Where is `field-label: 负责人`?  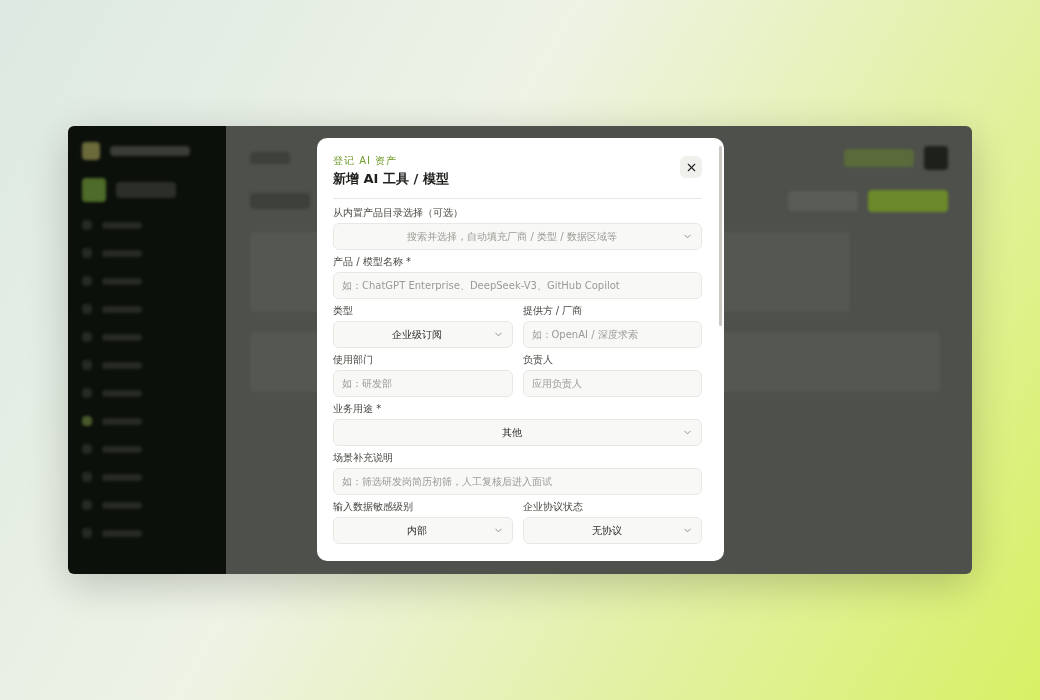
field-label: 负责人 is located at coordinates (538, 360).